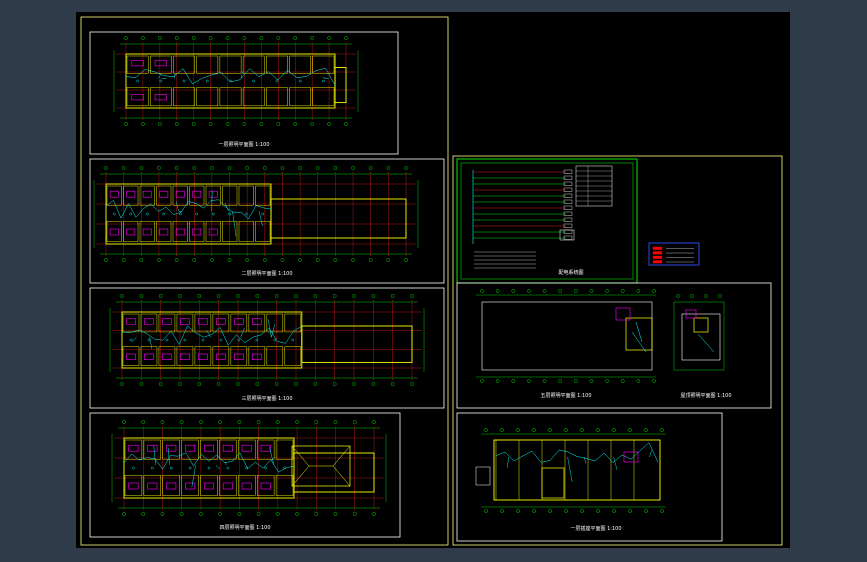  I want to click on sheet-label: 五层照明平面图 1:100, so click(566, 396).